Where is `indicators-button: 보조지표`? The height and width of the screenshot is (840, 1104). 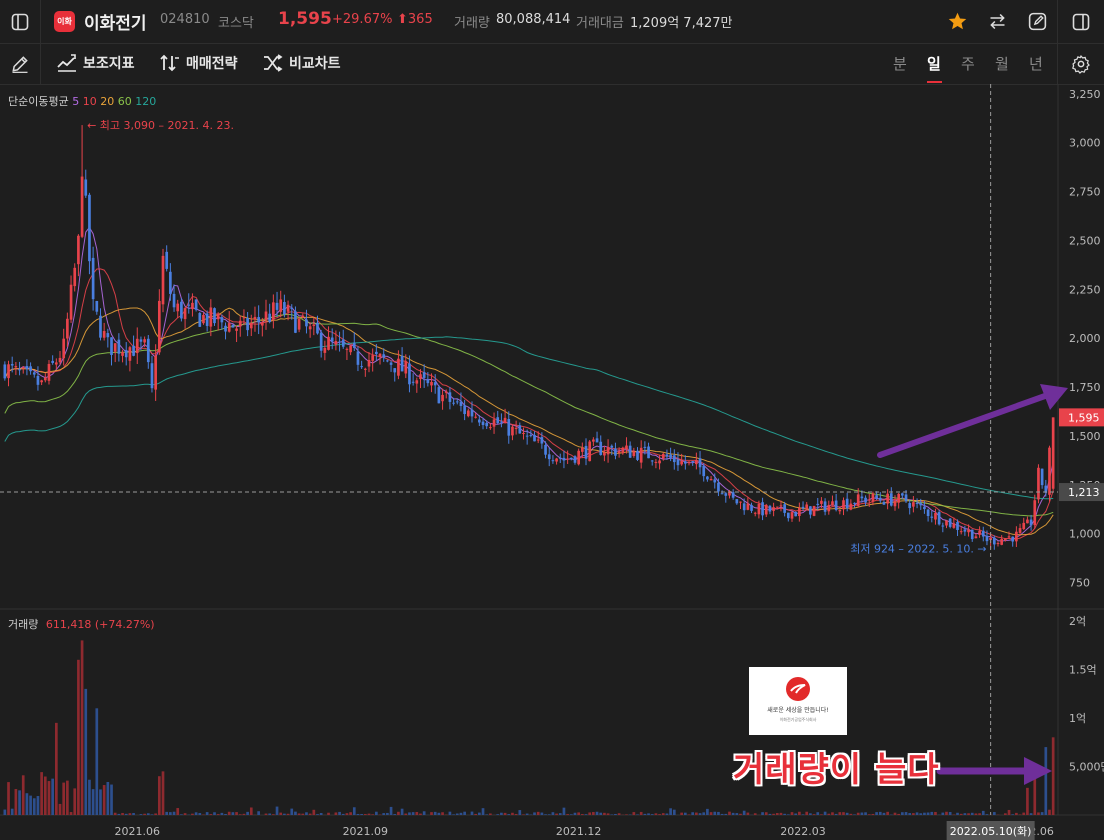 indicators-button: 보조지표 is located at coordinates (96, 63).